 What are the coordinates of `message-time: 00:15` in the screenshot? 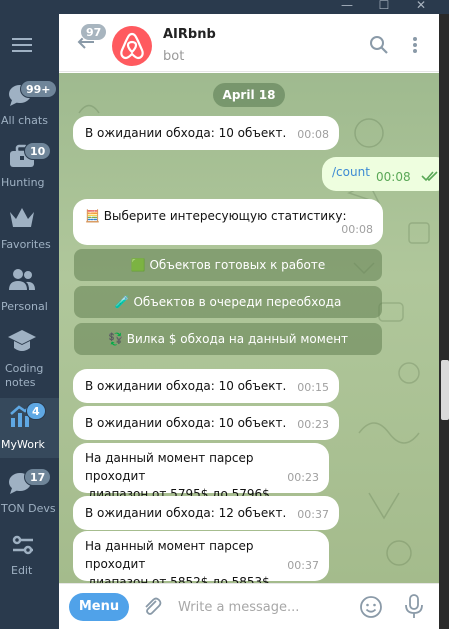 It's located at (313, 387).